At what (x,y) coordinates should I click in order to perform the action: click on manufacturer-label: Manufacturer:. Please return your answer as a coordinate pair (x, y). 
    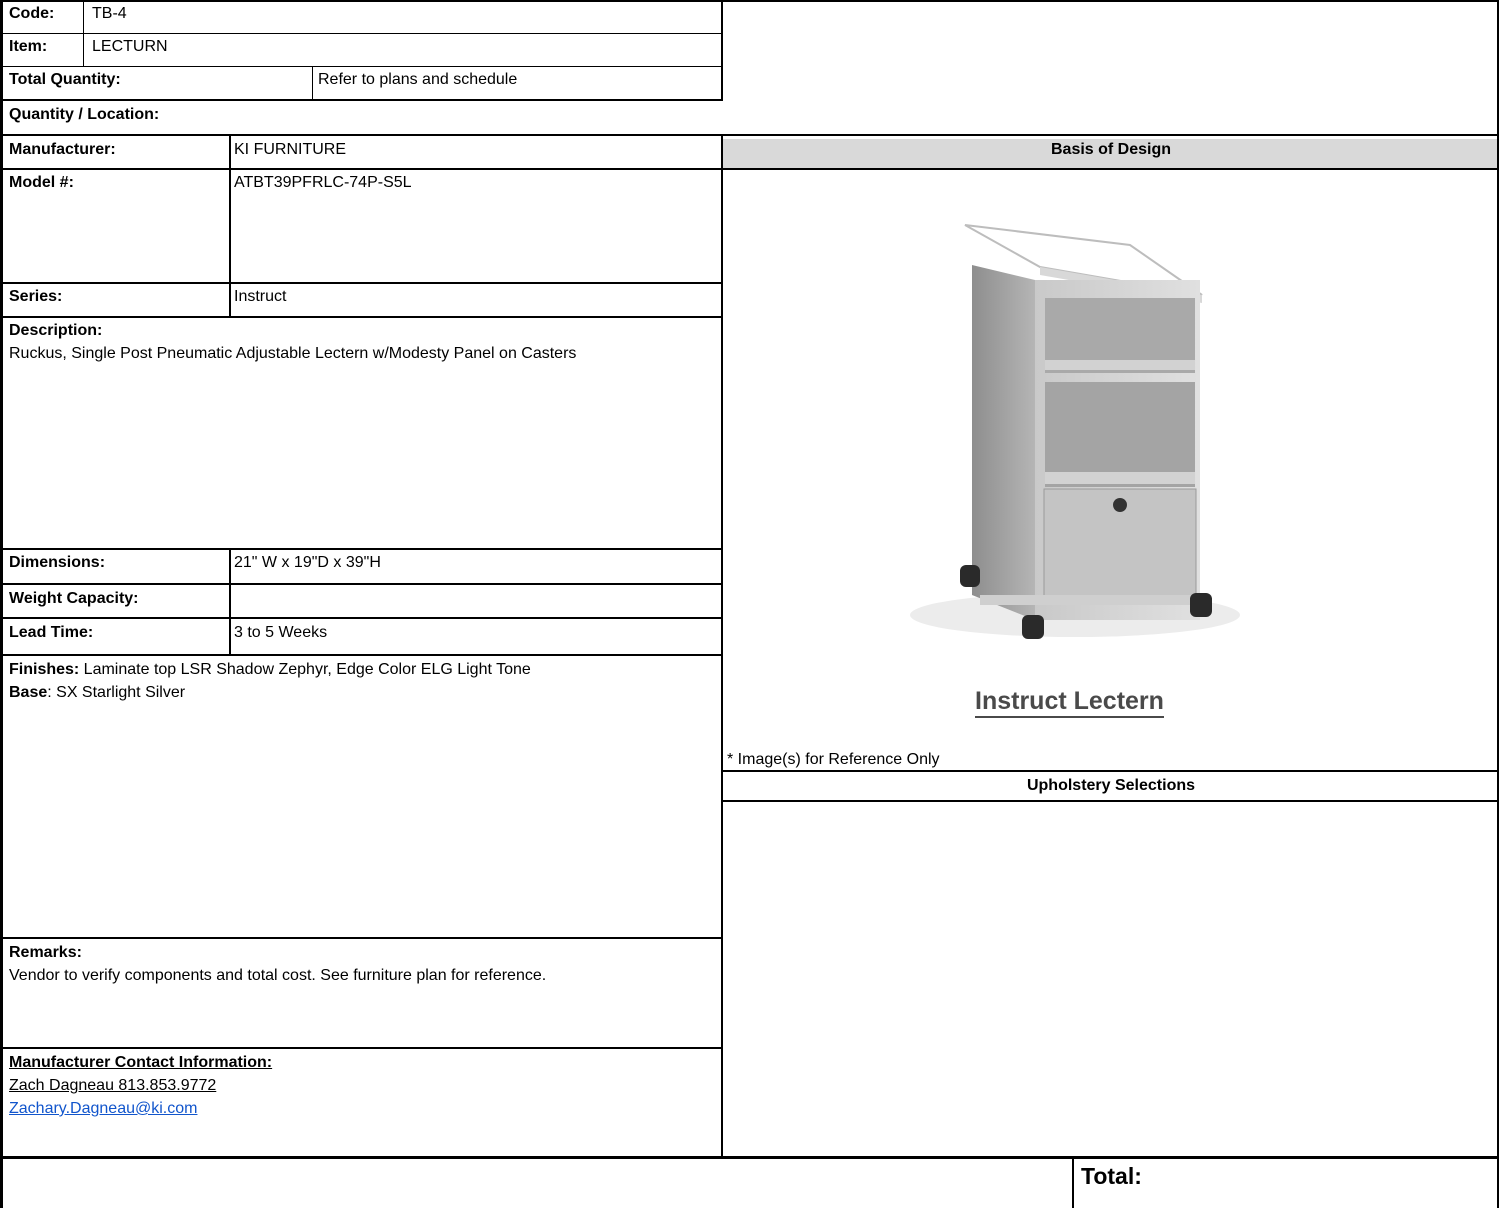
    Looking at the image, I should click on (62, 149).